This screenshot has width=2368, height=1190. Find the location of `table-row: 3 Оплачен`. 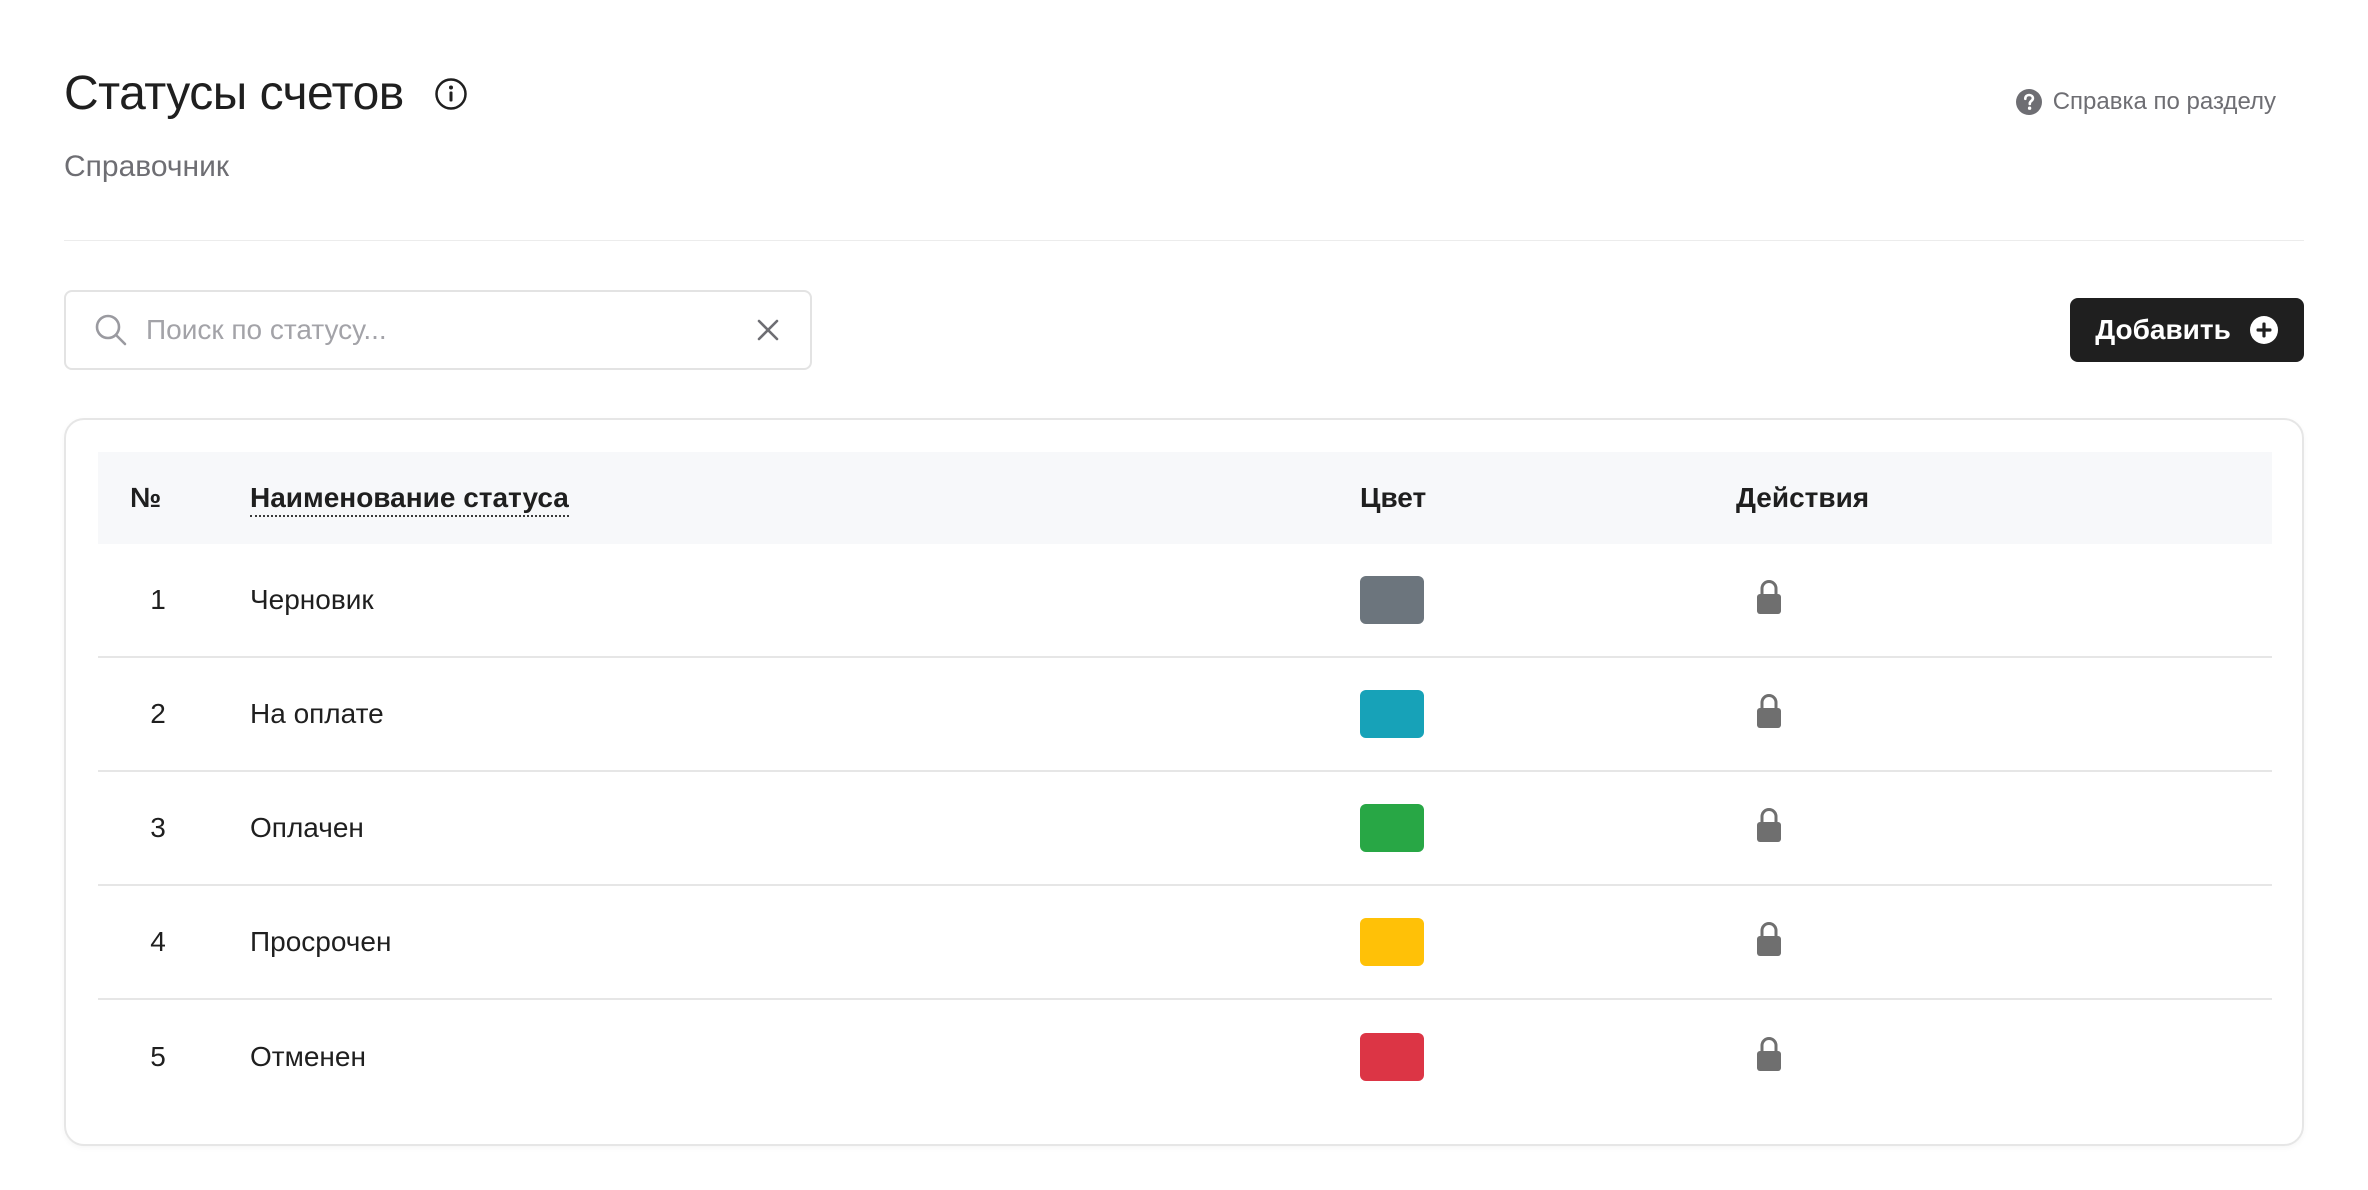

table-row: 3 Оплачен is located at coordinates (1185, 829).